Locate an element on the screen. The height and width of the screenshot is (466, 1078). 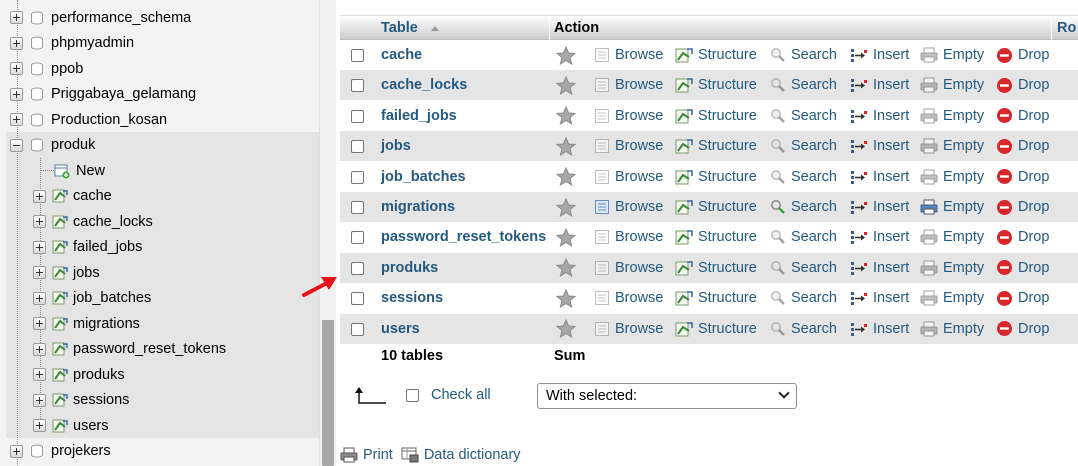
nav-table-item: produks is located at coordinates (79, 374).